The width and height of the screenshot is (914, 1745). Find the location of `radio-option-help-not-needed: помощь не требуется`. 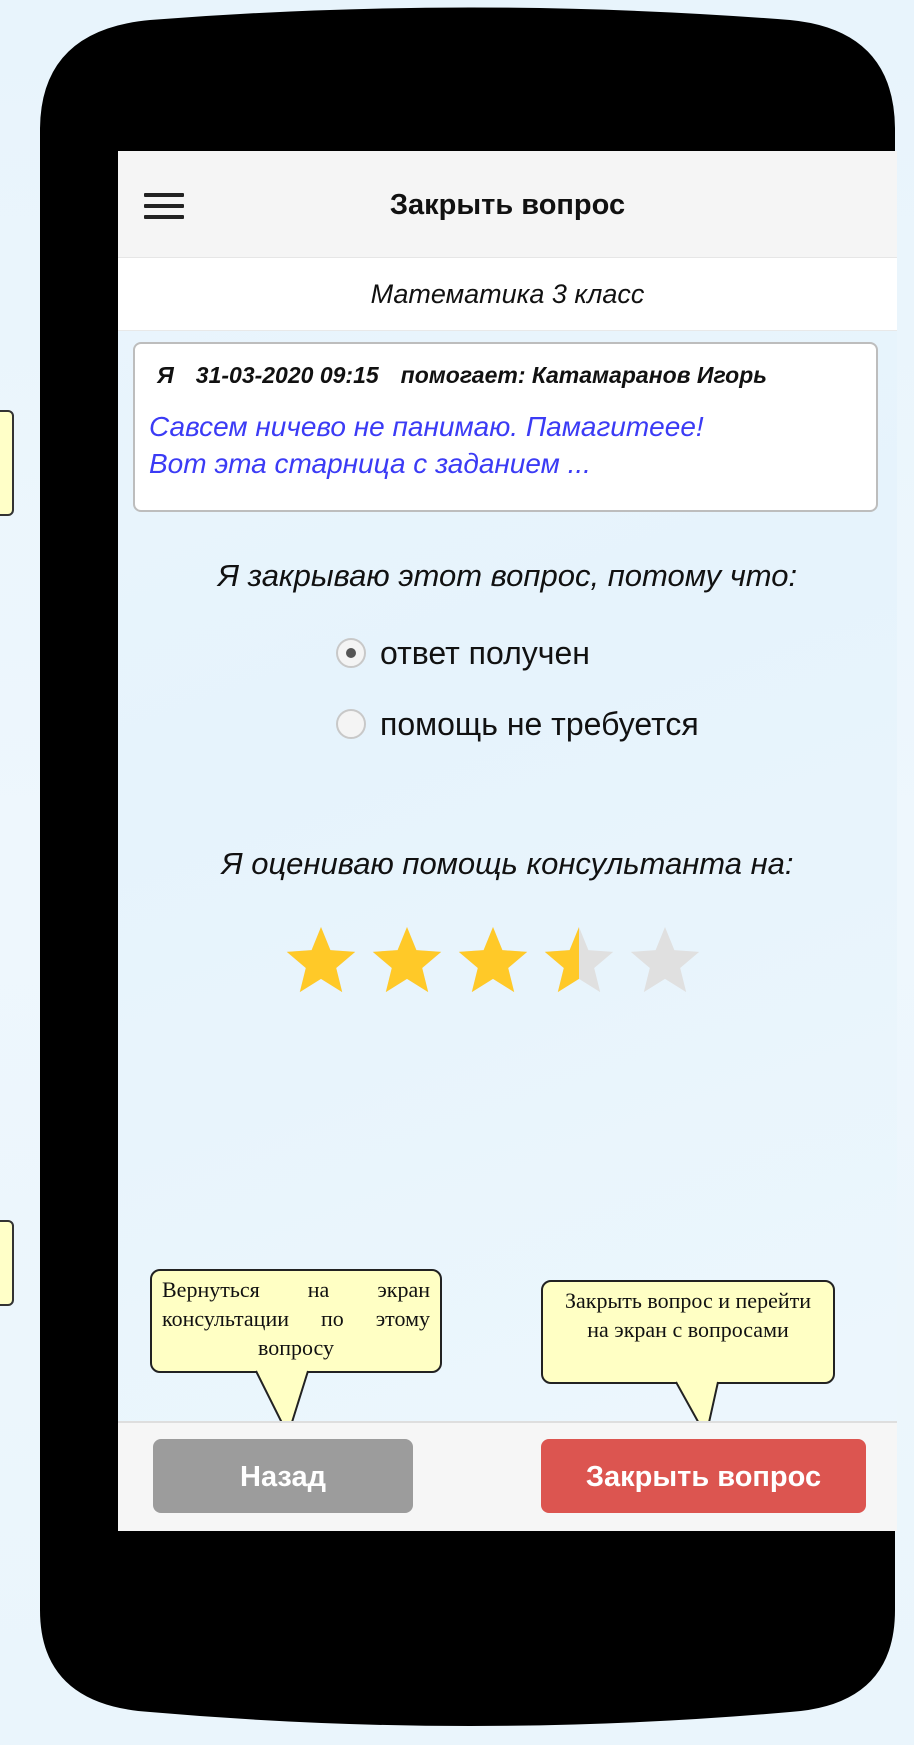

radio-option-help-not-needed: помощь не требуется is located at coordinates (517, 724).